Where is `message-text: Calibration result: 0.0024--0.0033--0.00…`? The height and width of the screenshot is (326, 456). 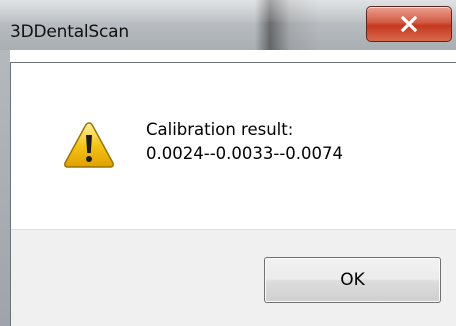
message-text: Calibration result: 0.0024--0.0033--0.00… is located at coordinates (244, 142).